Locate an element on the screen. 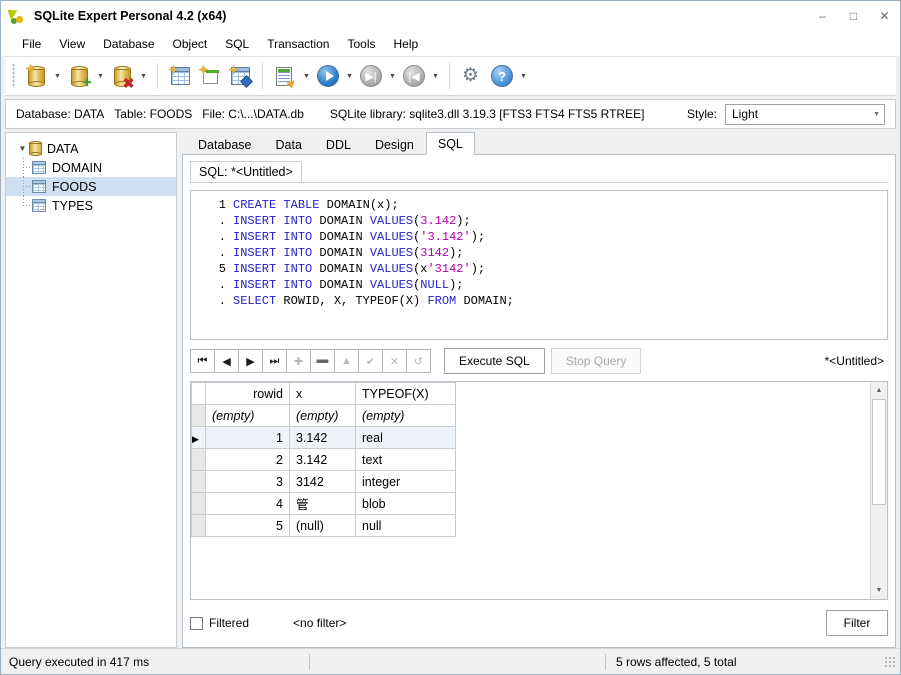  cell-rowid: 1 is located at coordinates (247, 437).